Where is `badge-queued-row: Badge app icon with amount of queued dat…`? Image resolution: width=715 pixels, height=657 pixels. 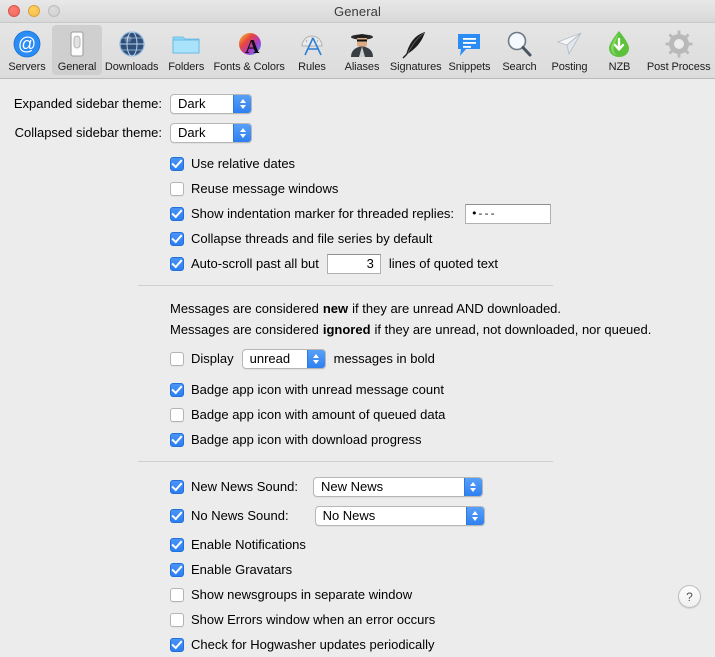
badge-queued-row: Badge app icon with amount of queued dat… is located at coordinates (357, 414).